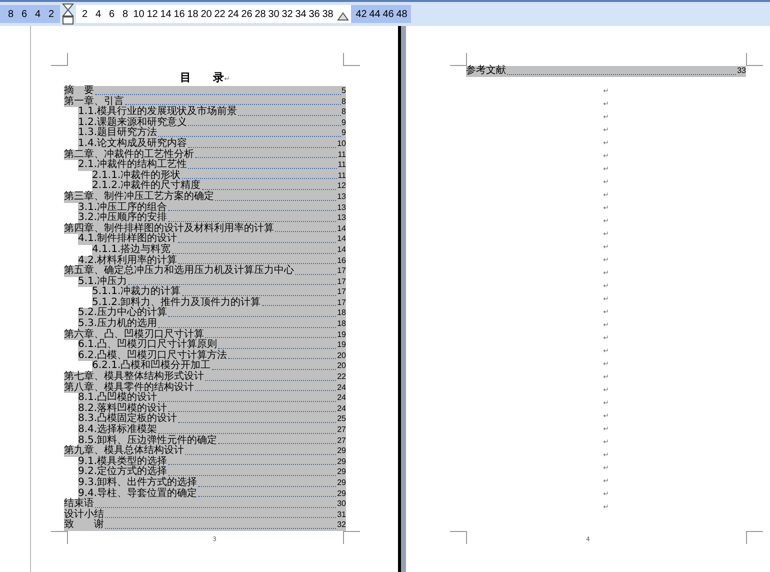  I want to click on entry-title: 5.1.2.卸料力、推件力及顶件力的计算, so click(176, 303).